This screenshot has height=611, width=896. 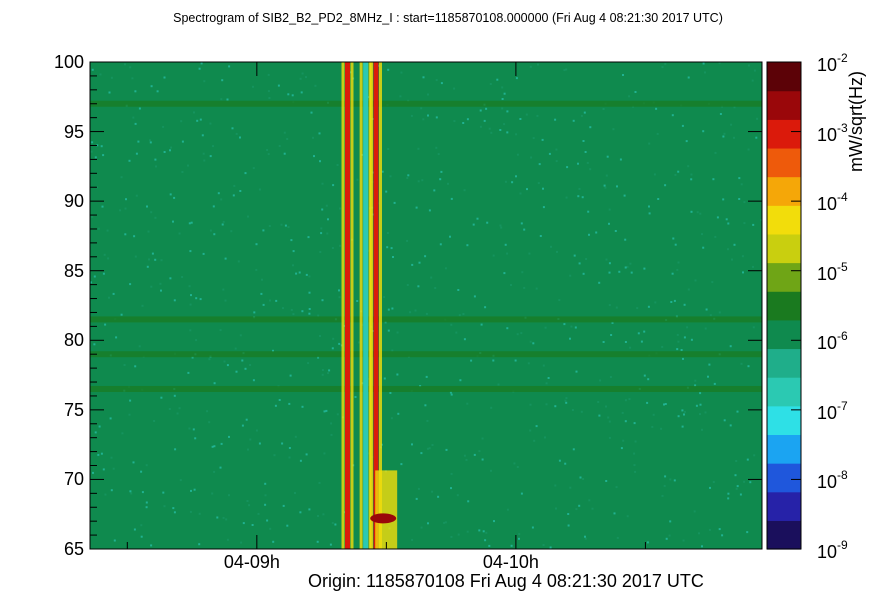 I want to click on y-tick-label: 100, so click(x=68, y=62).